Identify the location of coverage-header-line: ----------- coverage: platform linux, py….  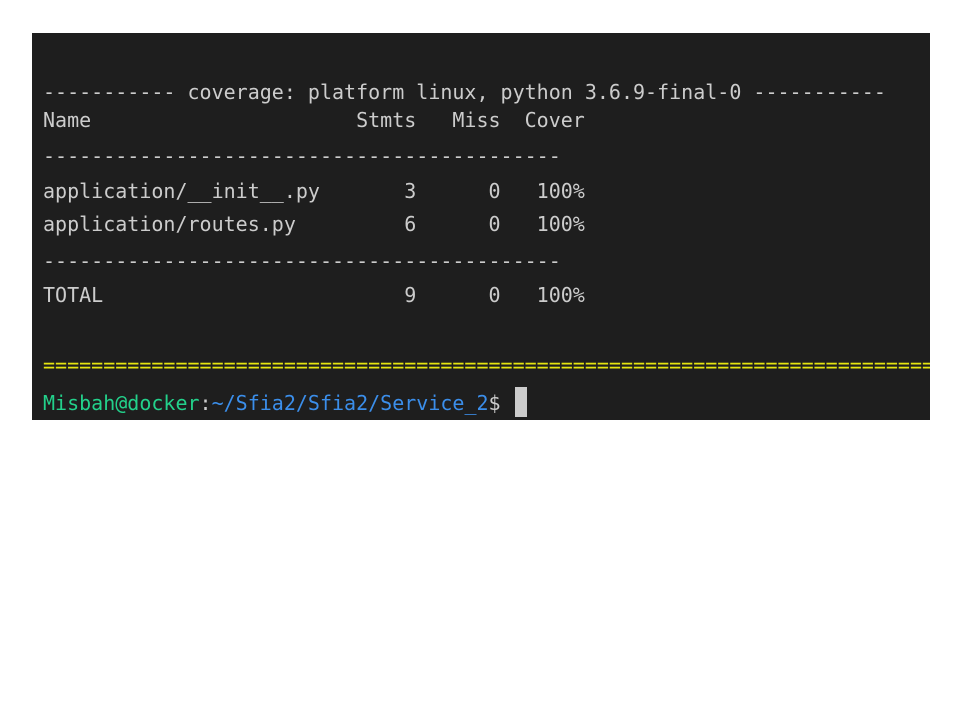
(464, 92).